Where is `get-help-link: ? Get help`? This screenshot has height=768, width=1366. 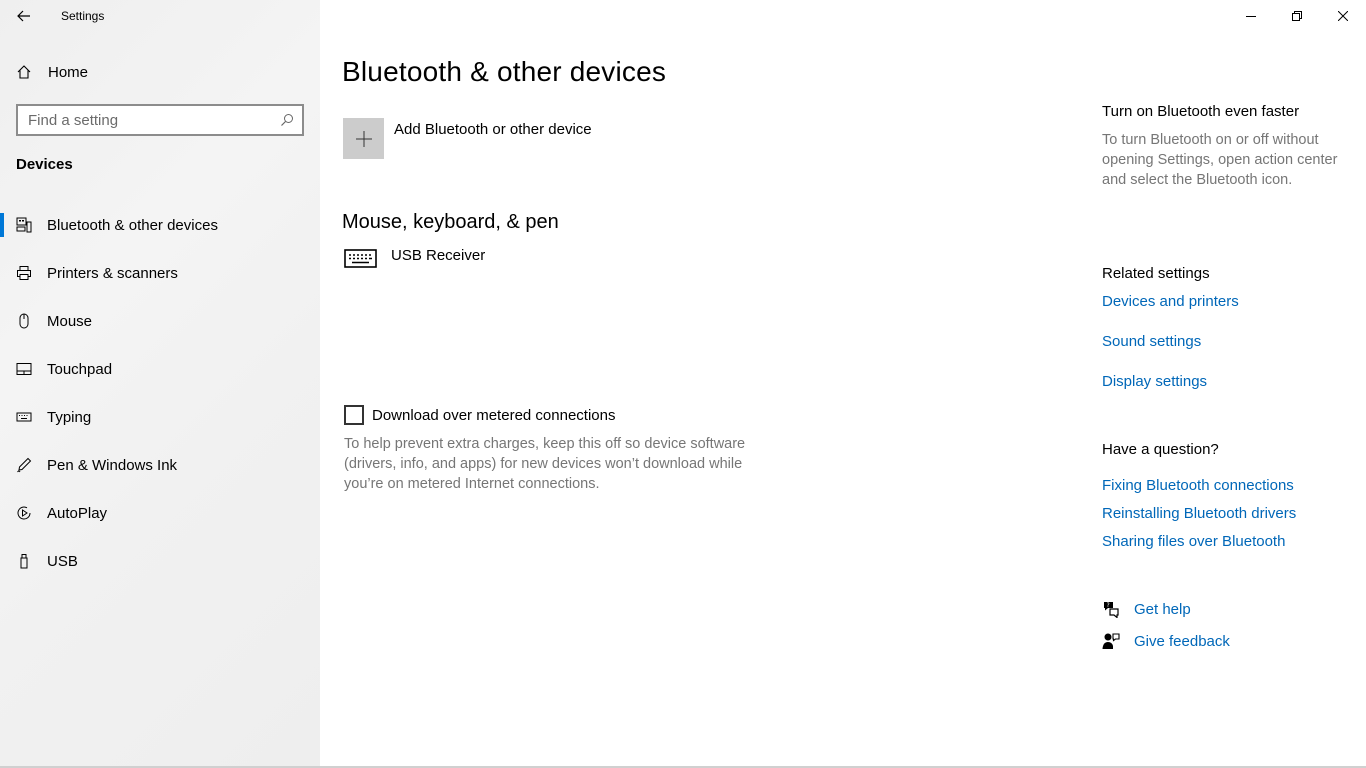 get-help-link: ? Get help is located at coordinates (1146, 609).